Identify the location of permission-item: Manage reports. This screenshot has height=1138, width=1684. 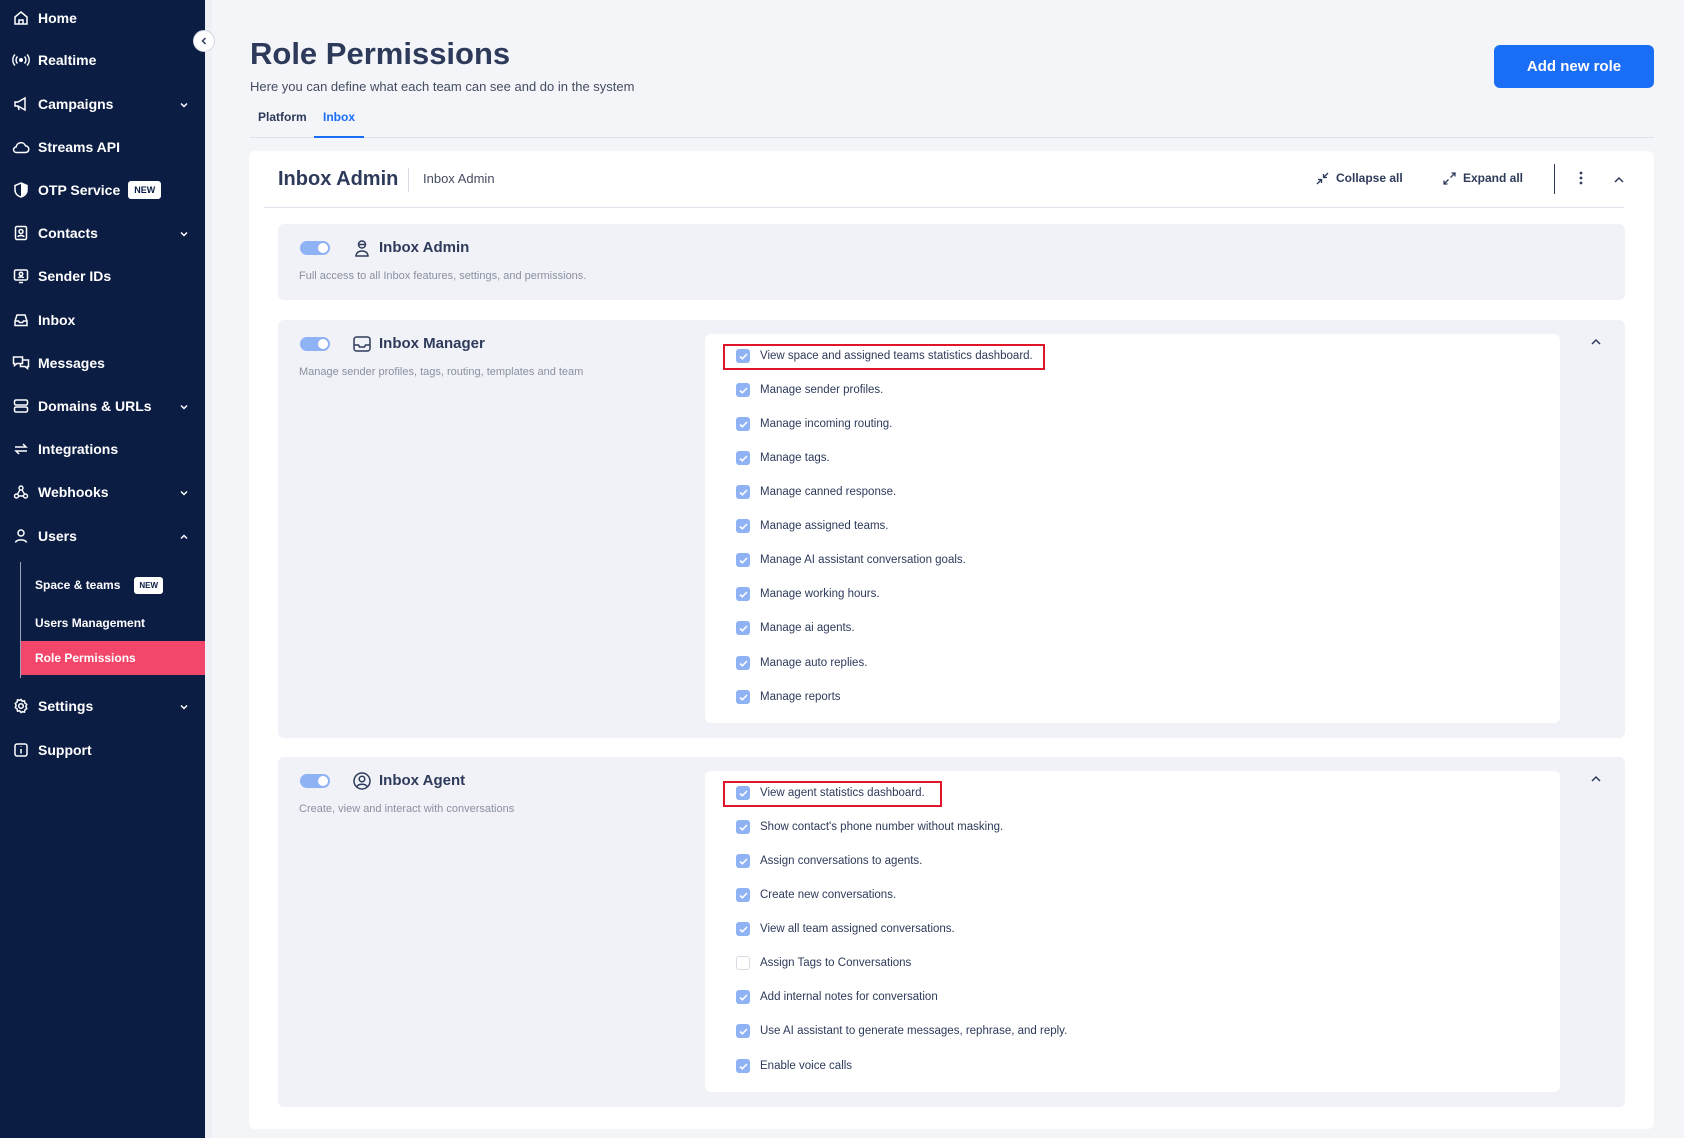
(788, 697).